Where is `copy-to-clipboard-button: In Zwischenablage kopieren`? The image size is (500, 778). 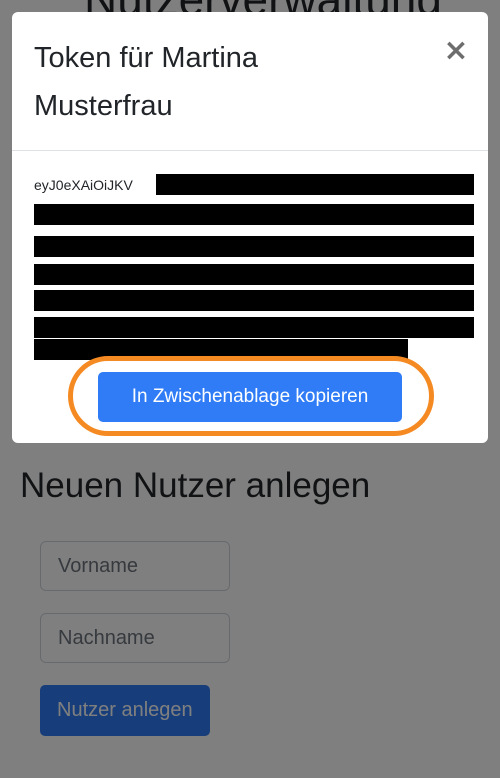 copy-to-clipboard-button: In Zwischenablage kopieren is located at coordinates (250, 397).